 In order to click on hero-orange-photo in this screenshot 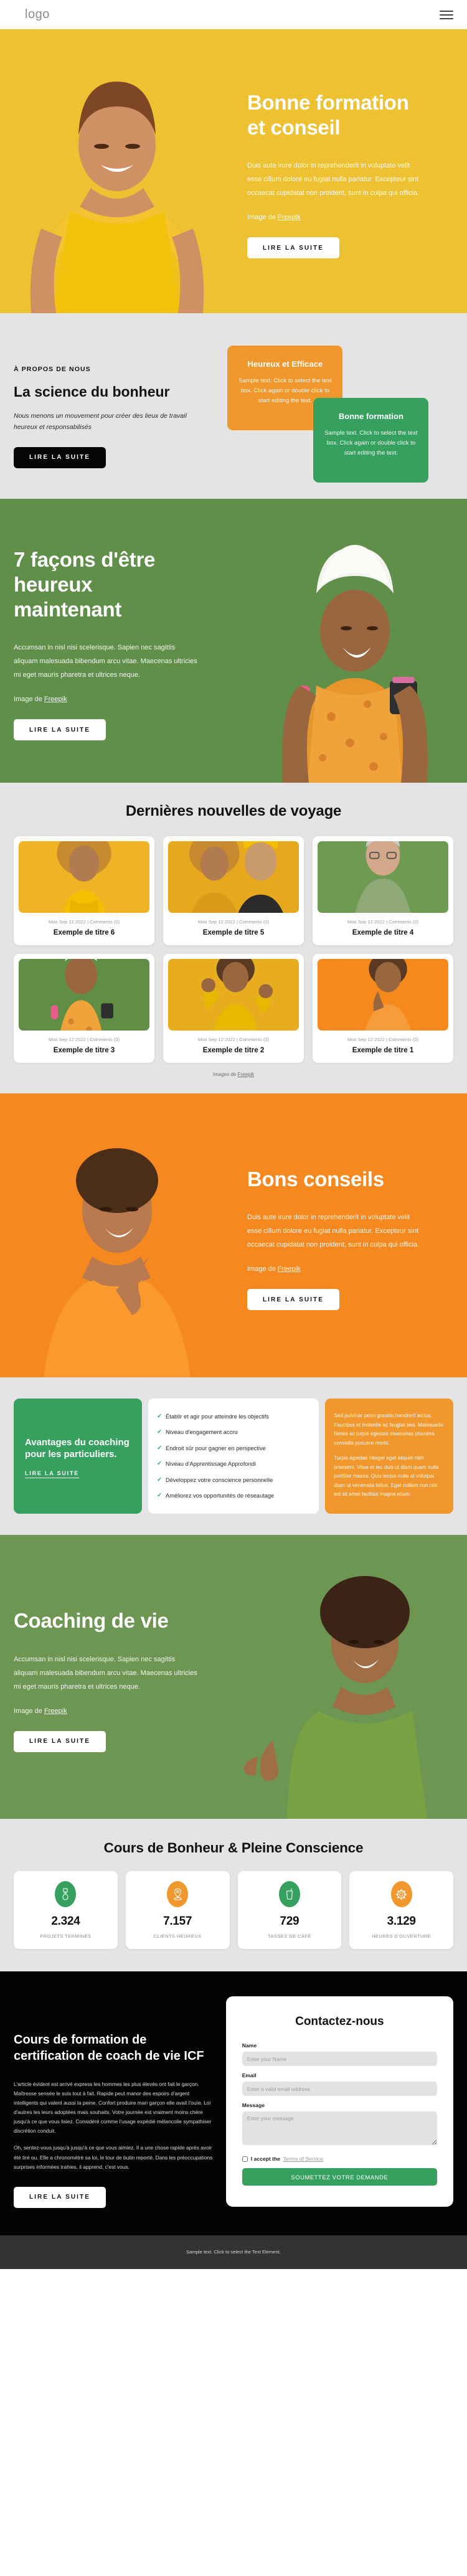, I will do `click(117, 1235)`.